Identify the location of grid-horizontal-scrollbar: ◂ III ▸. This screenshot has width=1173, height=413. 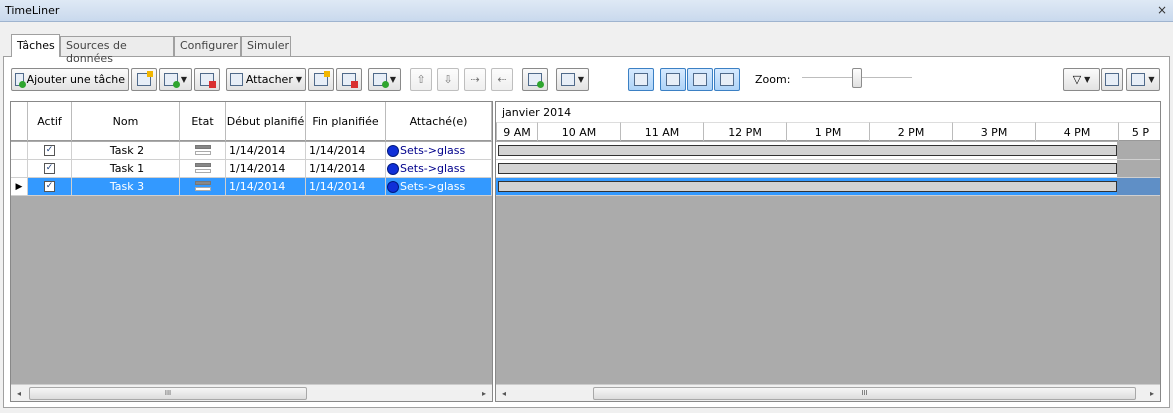
(251, 392).